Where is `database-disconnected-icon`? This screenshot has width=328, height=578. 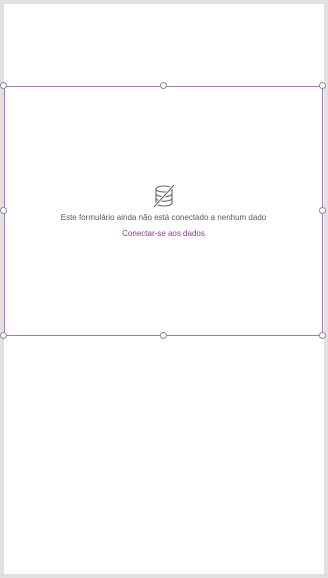 database-disconnected-icon is located at coordinates (163, 196).